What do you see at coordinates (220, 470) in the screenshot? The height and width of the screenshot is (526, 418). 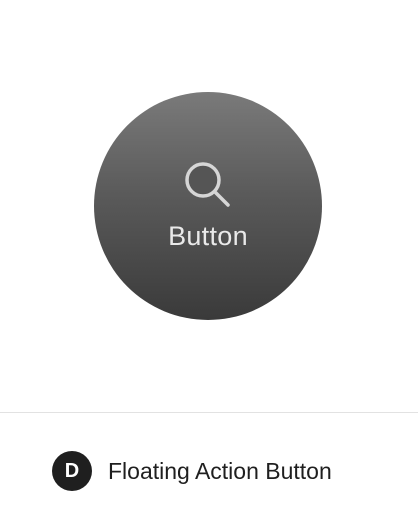 I see `component-title: Floating Action Button` at bounding box center [220, 470].